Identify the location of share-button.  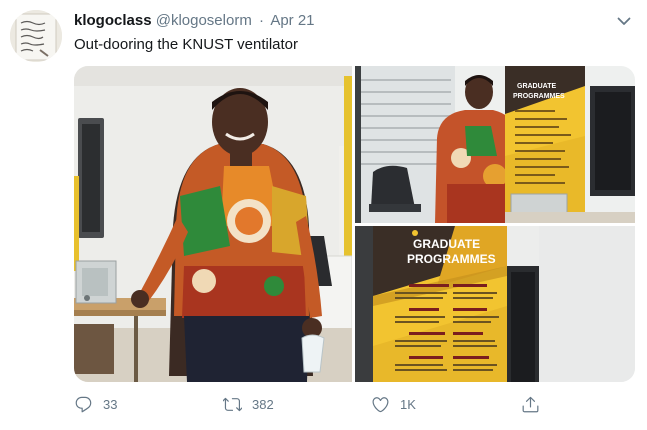
(535, 404).